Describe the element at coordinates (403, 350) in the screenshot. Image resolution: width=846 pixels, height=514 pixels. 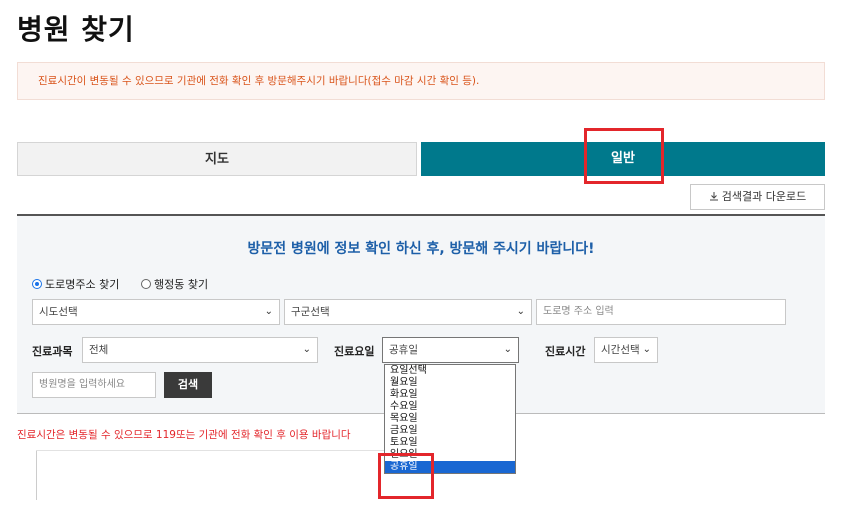
I see `day-select-value: 공휴일` at that location.